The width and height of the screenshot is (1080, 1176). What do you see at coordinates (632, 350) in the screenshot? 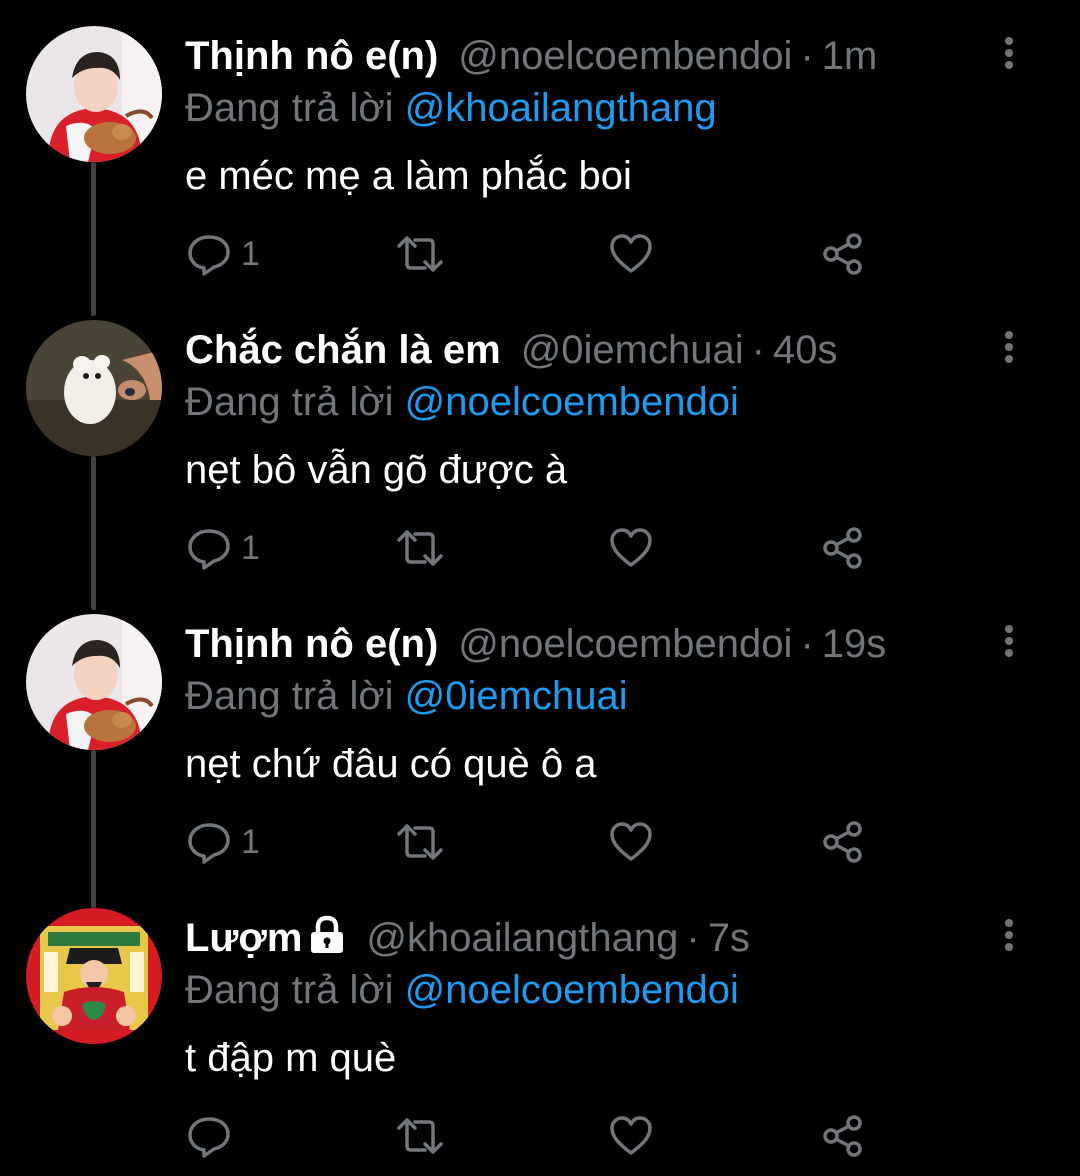
I see `user-handle: @0iemchuai` at bounding box center [632, 350].